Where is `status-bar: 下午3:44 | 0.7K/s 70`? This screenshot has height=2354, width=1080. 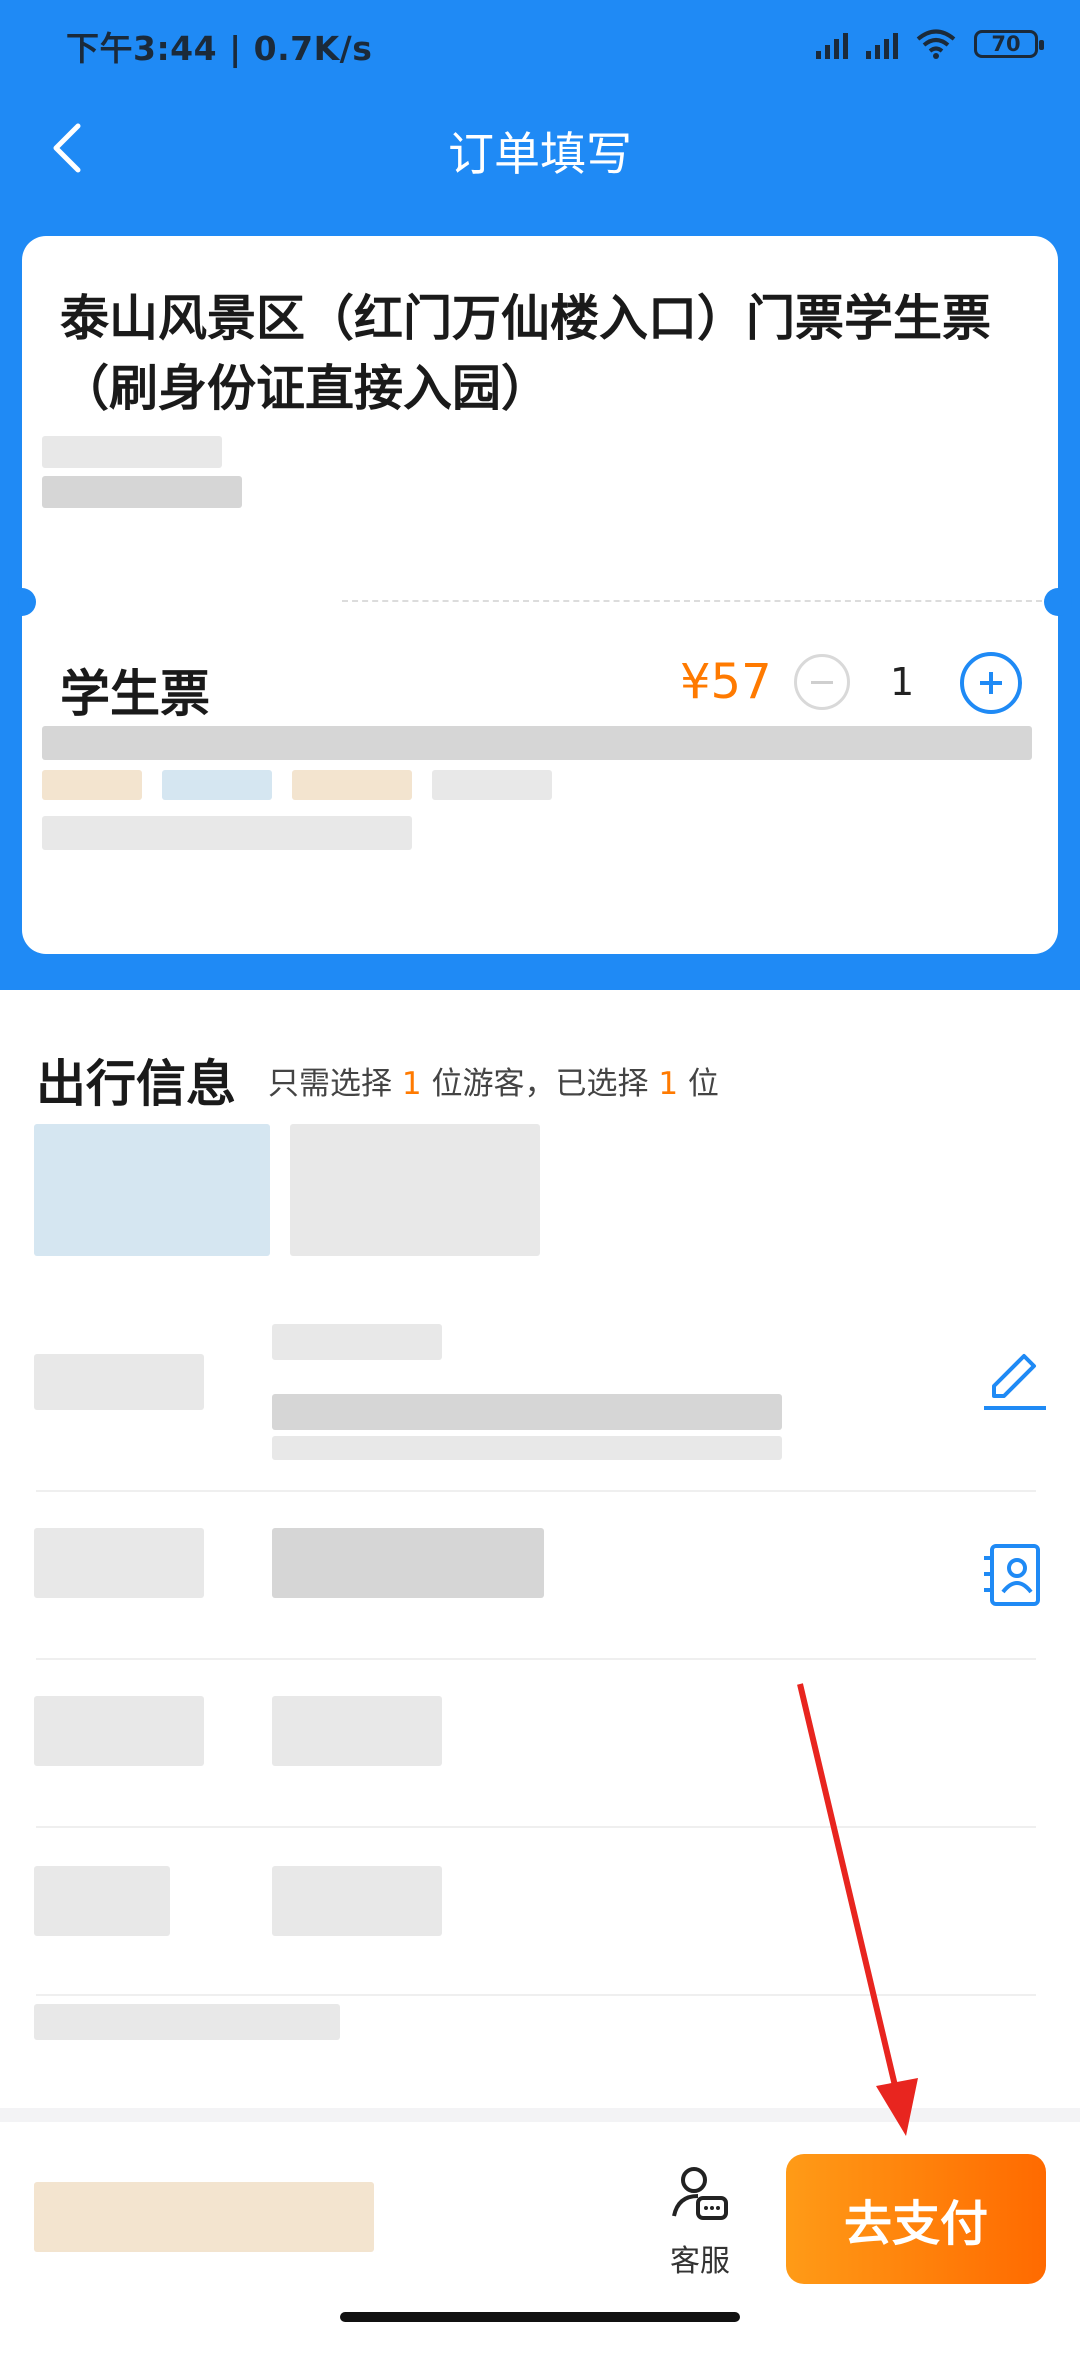 status-bar: 下午3:44 | 0.7K/s 70 is located at coordinates (540, 45).